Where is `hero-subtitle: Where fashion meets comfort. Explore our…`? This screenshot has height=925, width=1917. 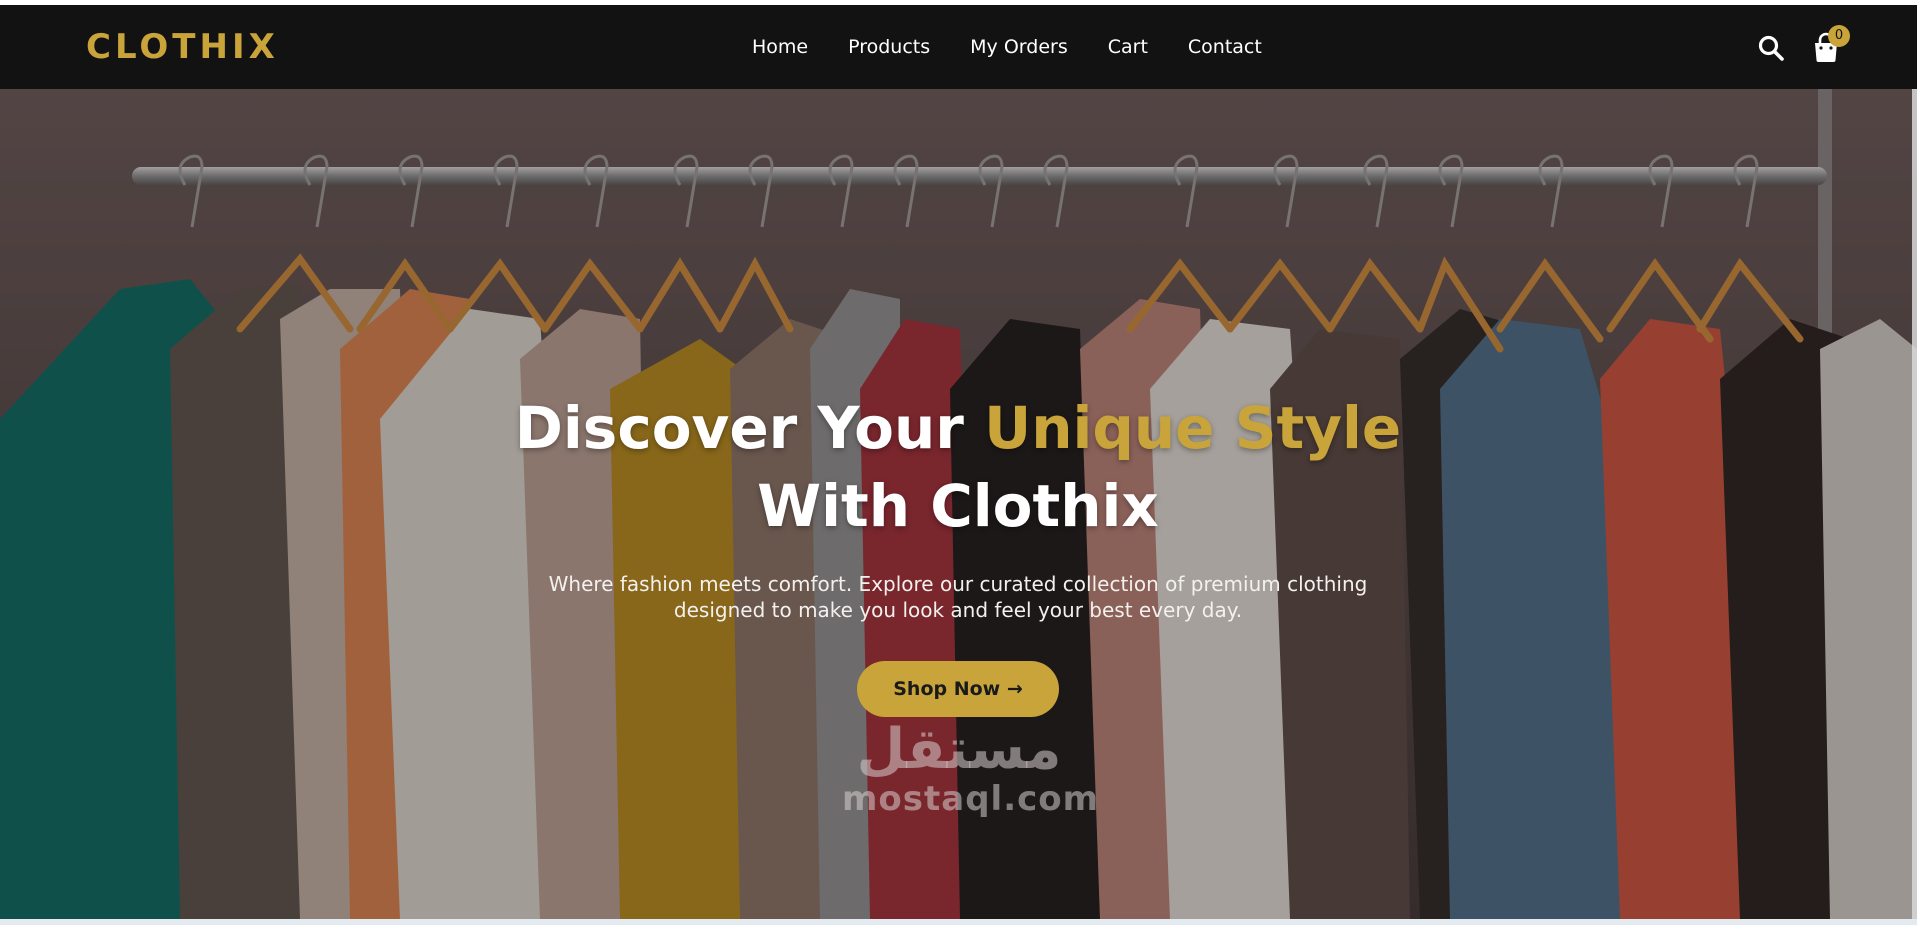 hero-subtitle: Where fashion meets comfort. Explore our… is located at coordinates (958, 597).